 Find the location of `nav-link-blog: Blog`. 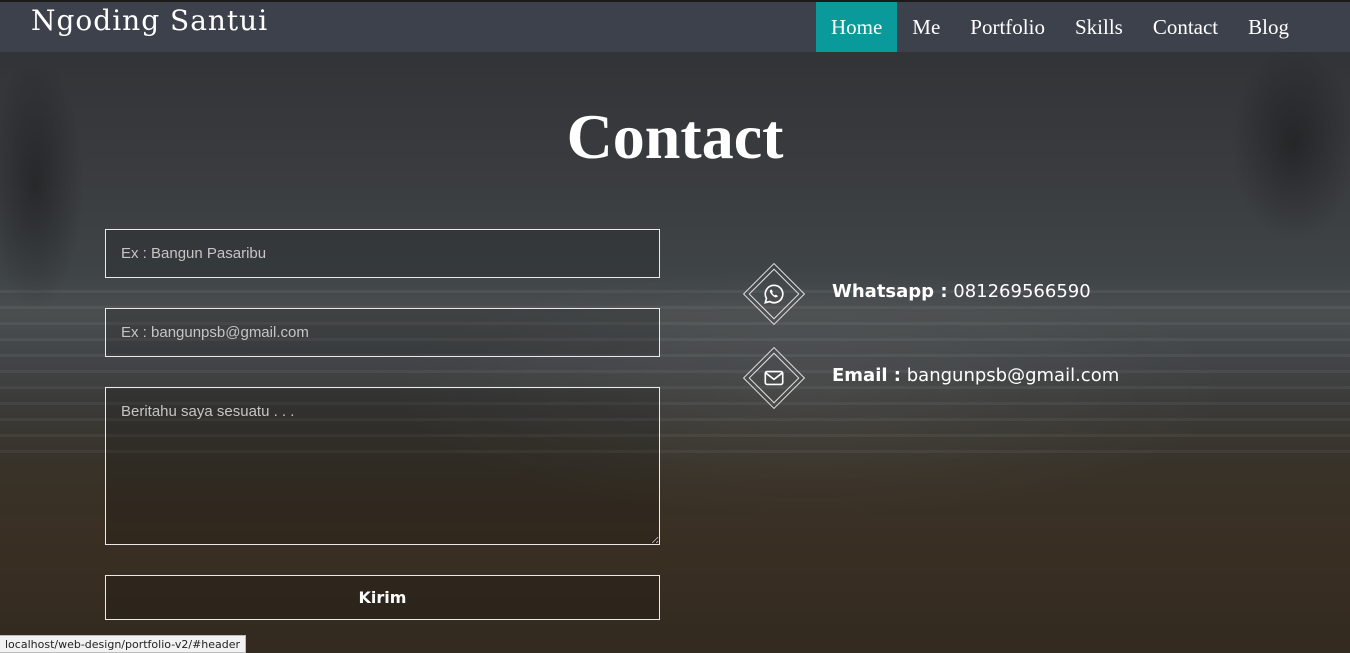

nav-link-blog: Blog is located at coordinates (1268, 27).